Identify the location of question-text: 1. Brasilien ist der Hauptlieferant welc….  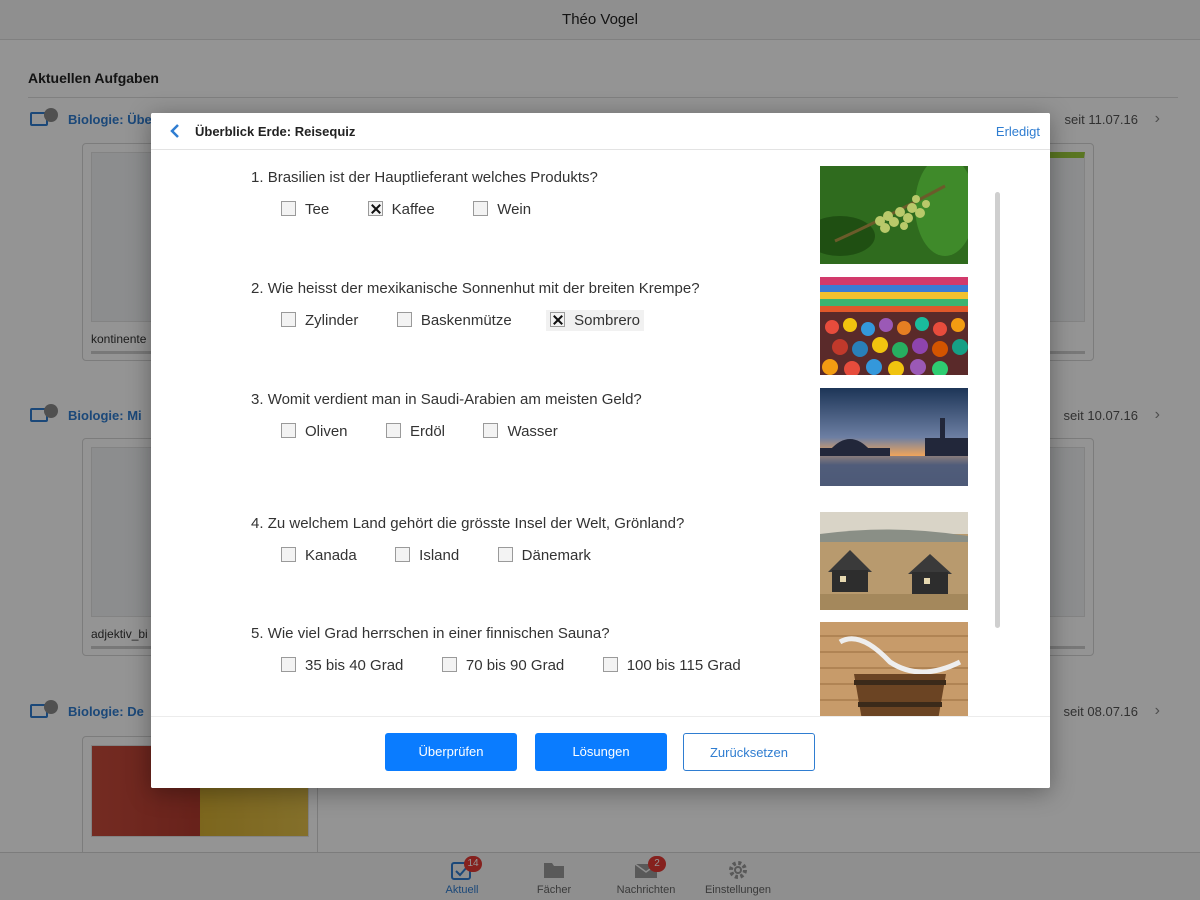
(424, 177).